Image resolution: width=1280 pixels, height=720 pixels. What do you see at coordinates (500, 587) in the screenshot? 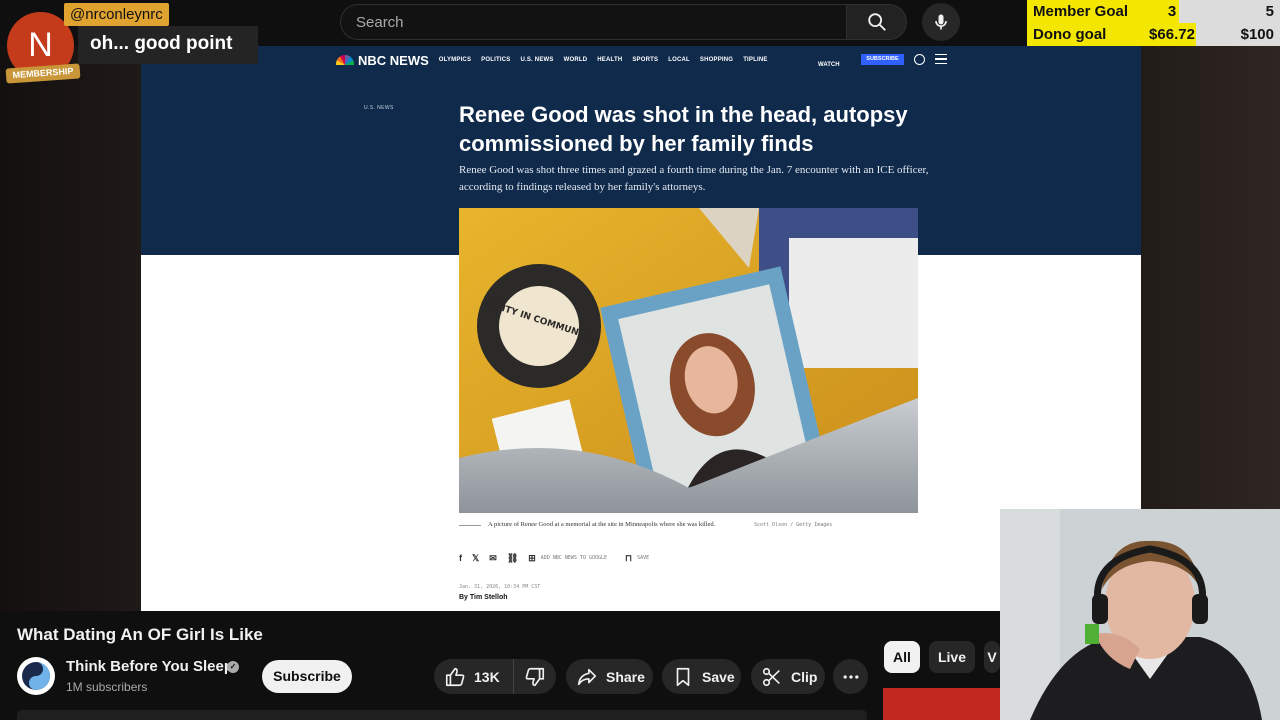
I see `article-dateline: Jan. 31, 2026, 10:34 PM CST` at bounding box center [500, 587].